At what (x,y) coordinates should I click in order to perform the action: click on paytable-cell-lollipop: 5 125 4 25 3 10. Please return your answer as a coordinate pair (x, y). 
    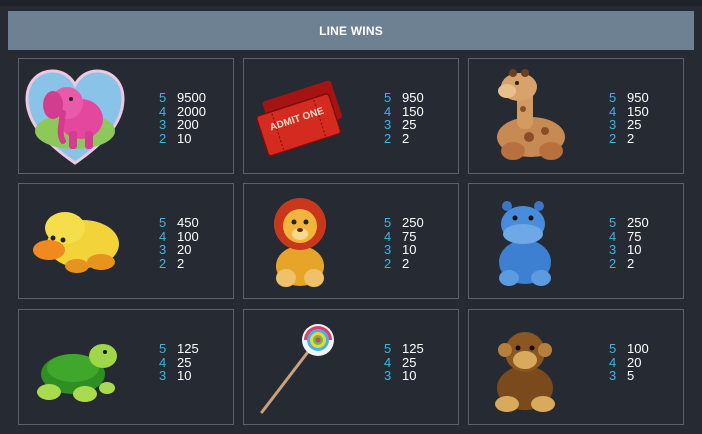
    Looking at the image, I should click on (351, 367).